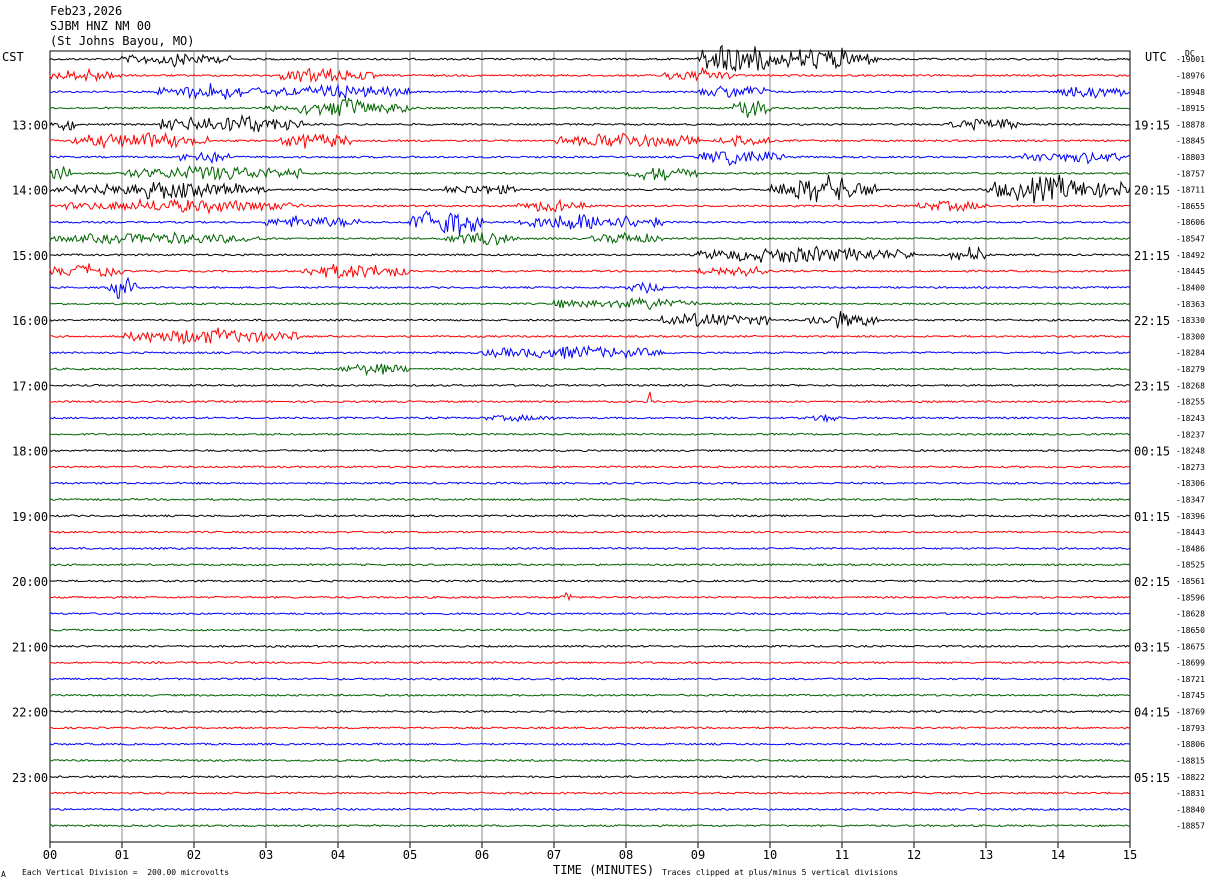 Image resolution: width=1210 pixels, height=886 pixels. I want to click on left-hour-label: 13:00, so click(30, 125).